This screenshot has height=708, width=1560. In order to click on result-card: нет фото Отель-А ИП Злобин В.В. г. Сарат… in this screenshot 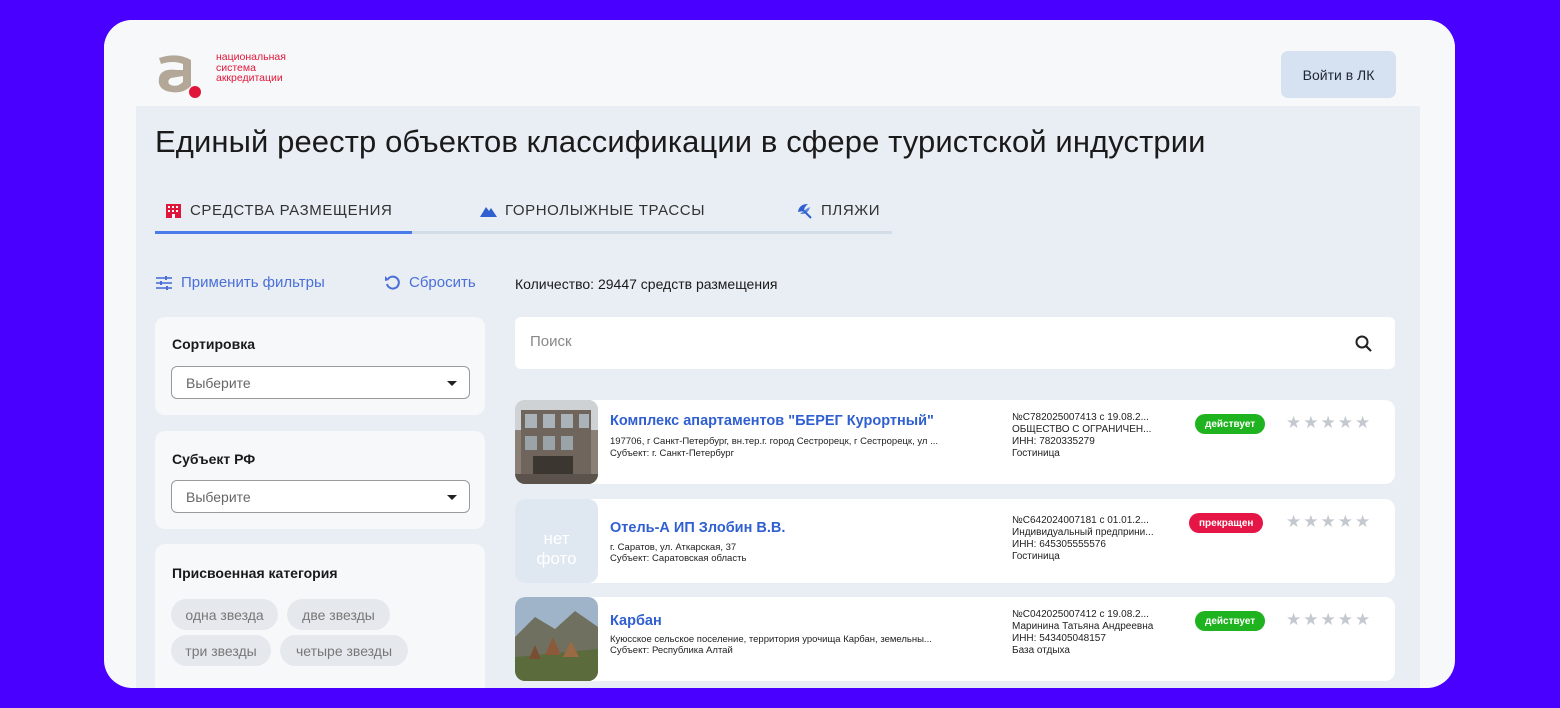, I will do `click(955, 541)`.